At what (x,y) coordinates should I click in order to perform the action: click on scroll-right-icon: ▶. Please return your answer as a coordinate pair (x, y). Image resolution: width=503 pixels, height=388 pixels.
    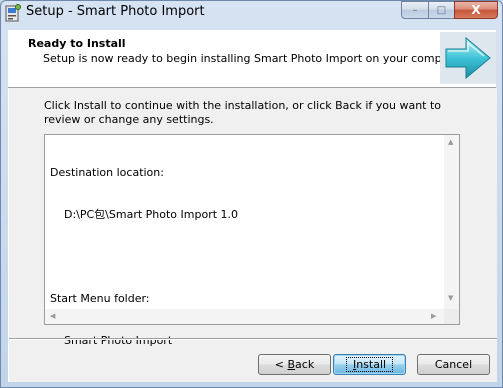
    Looking at the image, I should click on (433, 316).